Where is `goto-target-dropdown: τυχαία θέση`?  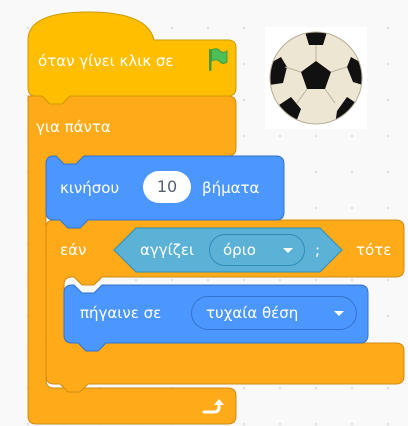 goto-target-dropdown: τυχαία θέση is located at coordinates (274, 313).